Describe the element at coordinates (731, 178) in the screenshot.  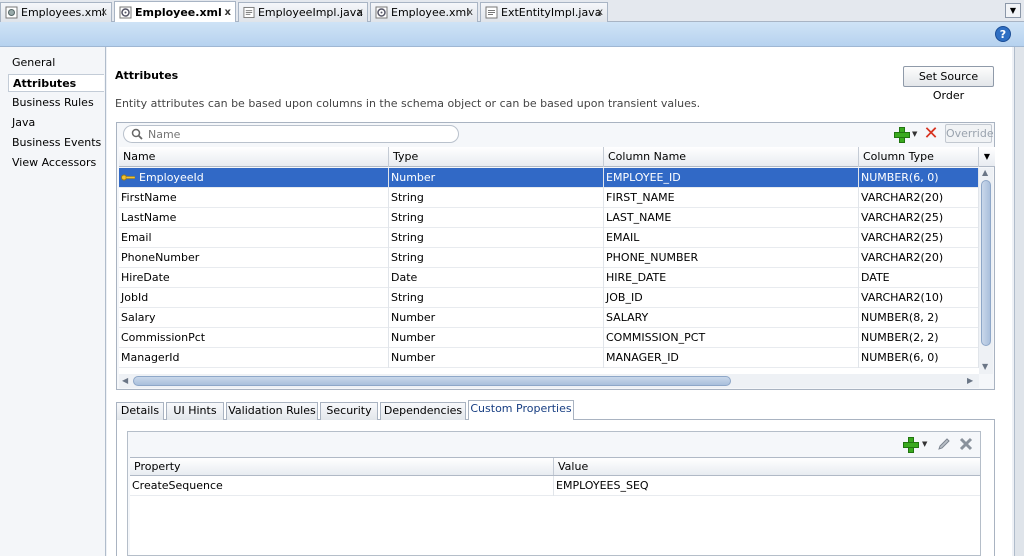
I see `cell-column-name: EMPLOYEE_ID` at that location.